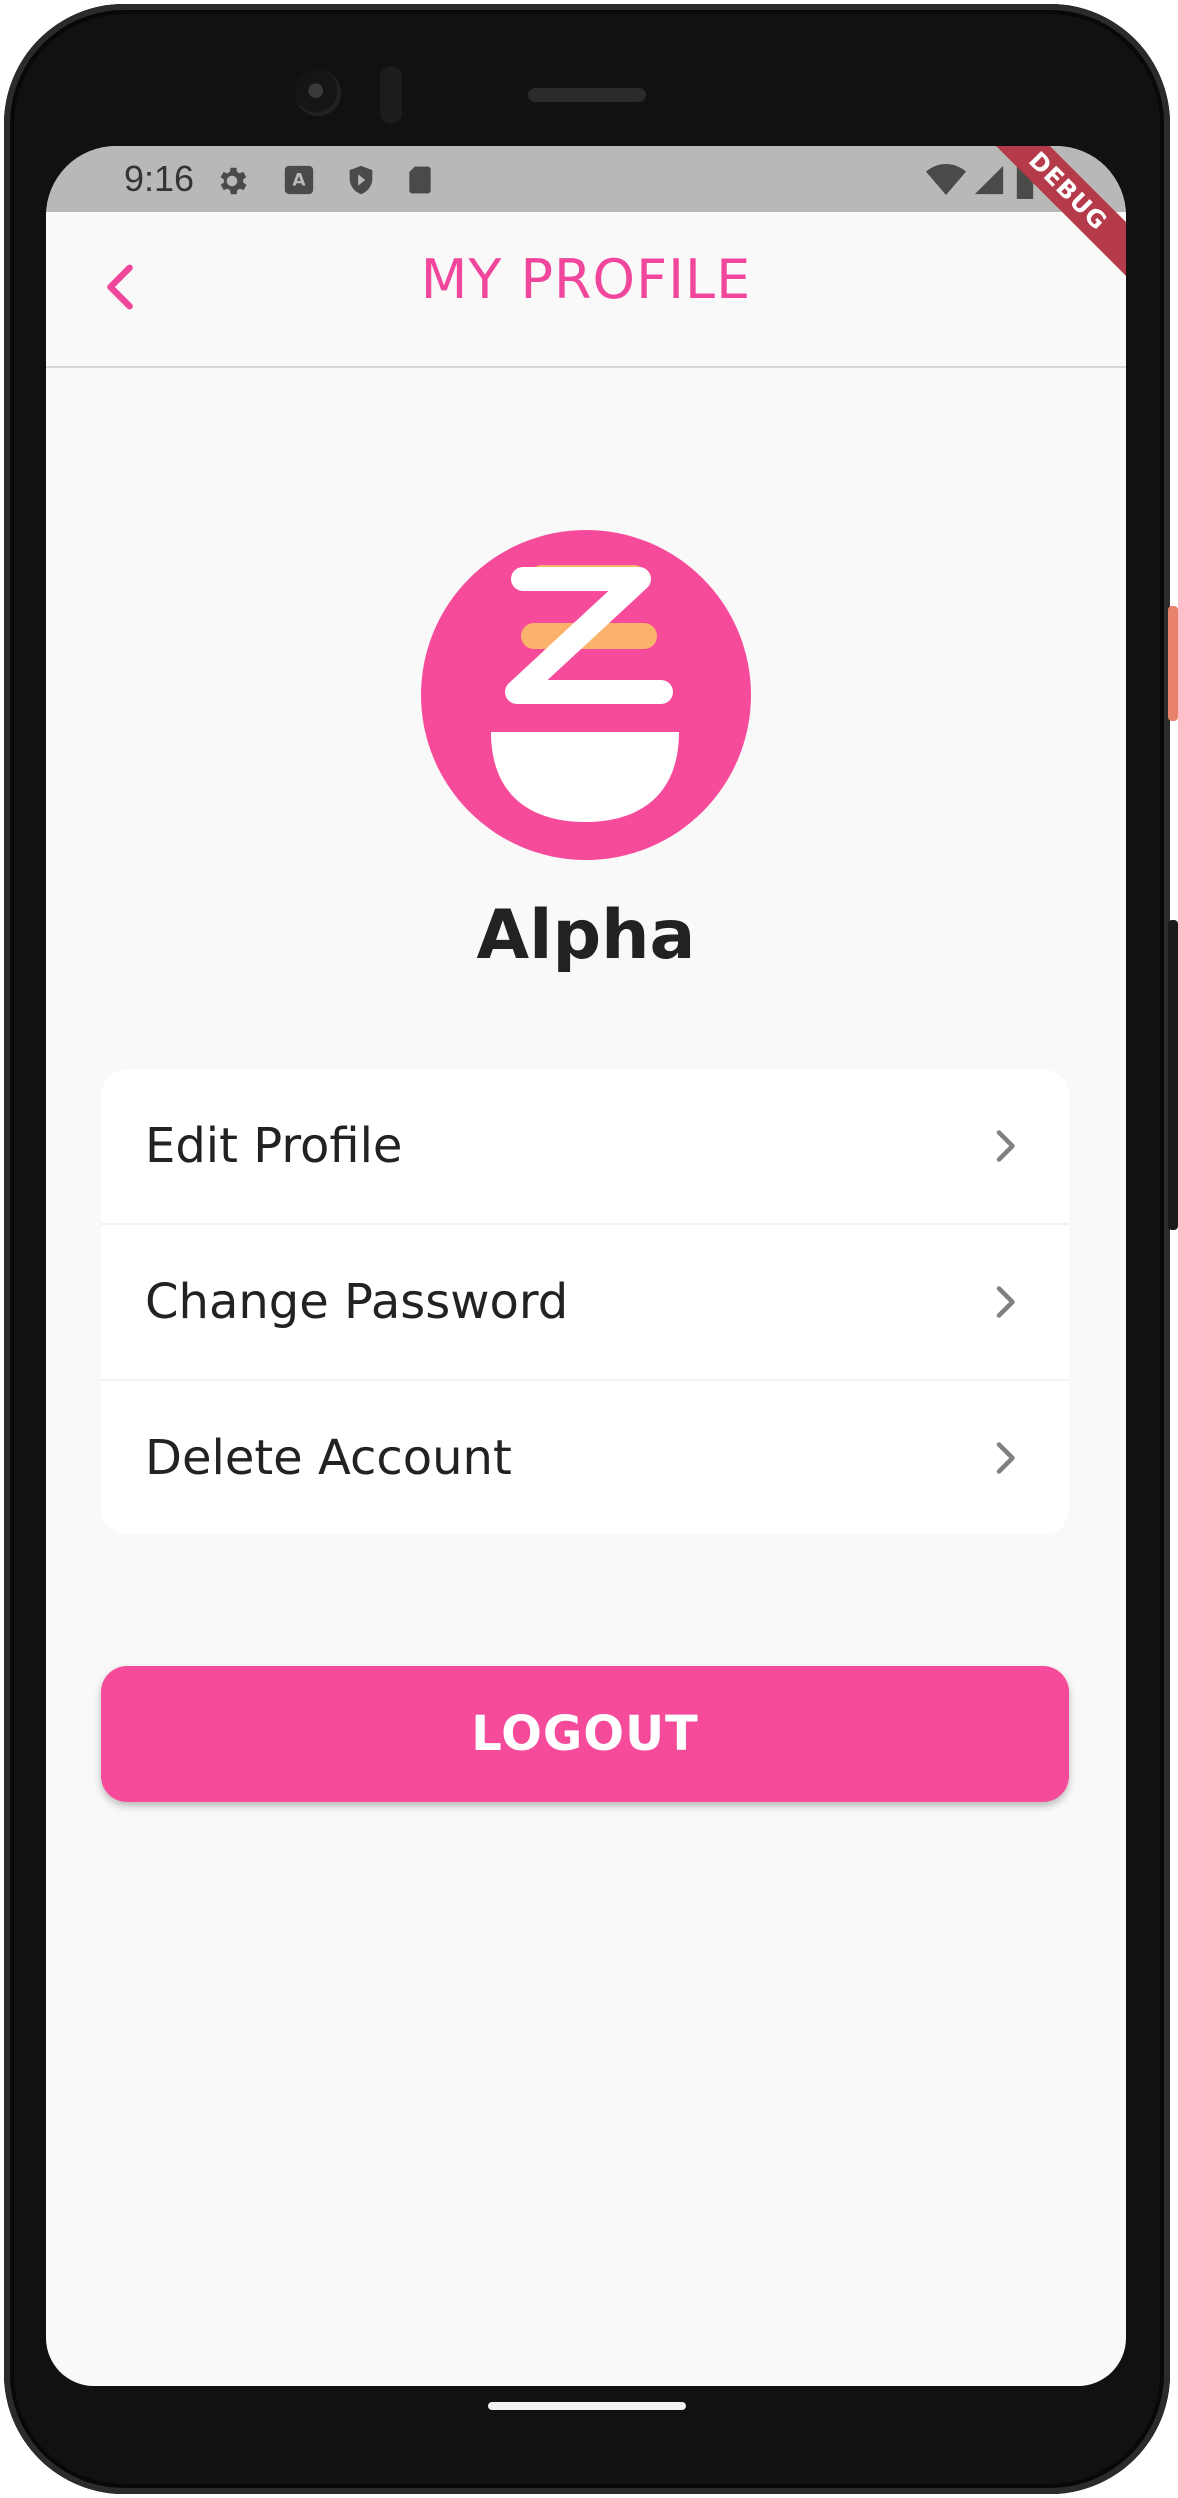  What do you see at coordinates (586, 695) in the screenshot?
I see `profile-logo` at bounding box center [586, 695].